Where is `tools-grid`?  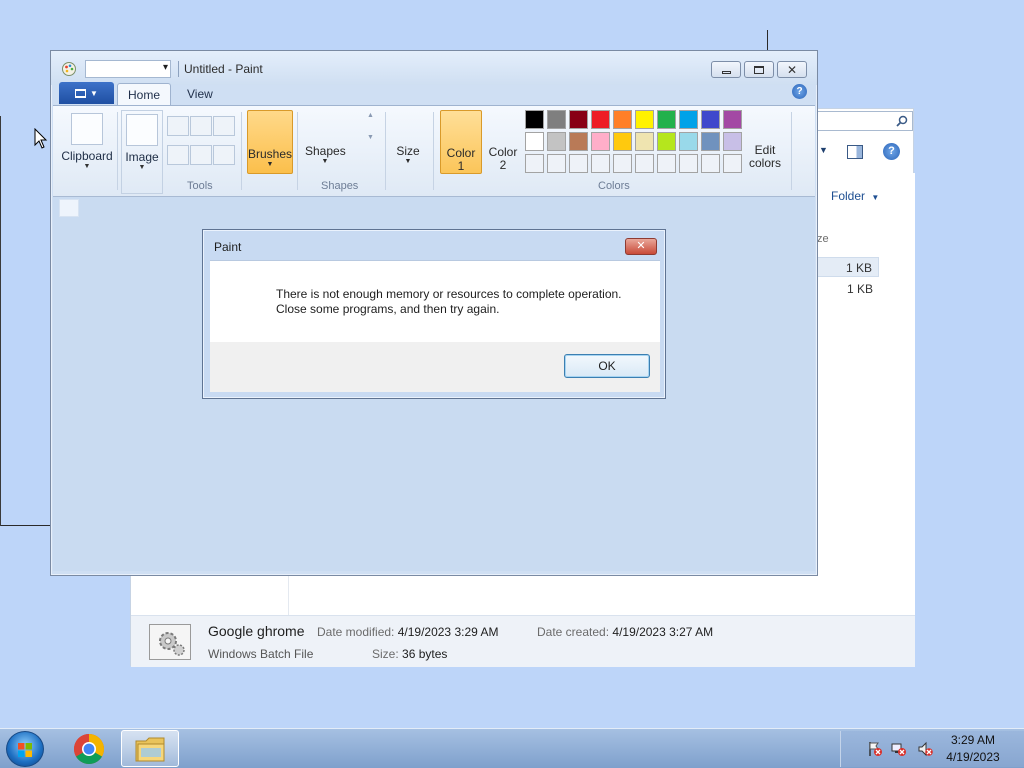
tools-grid is located at coordinates (202, 145).